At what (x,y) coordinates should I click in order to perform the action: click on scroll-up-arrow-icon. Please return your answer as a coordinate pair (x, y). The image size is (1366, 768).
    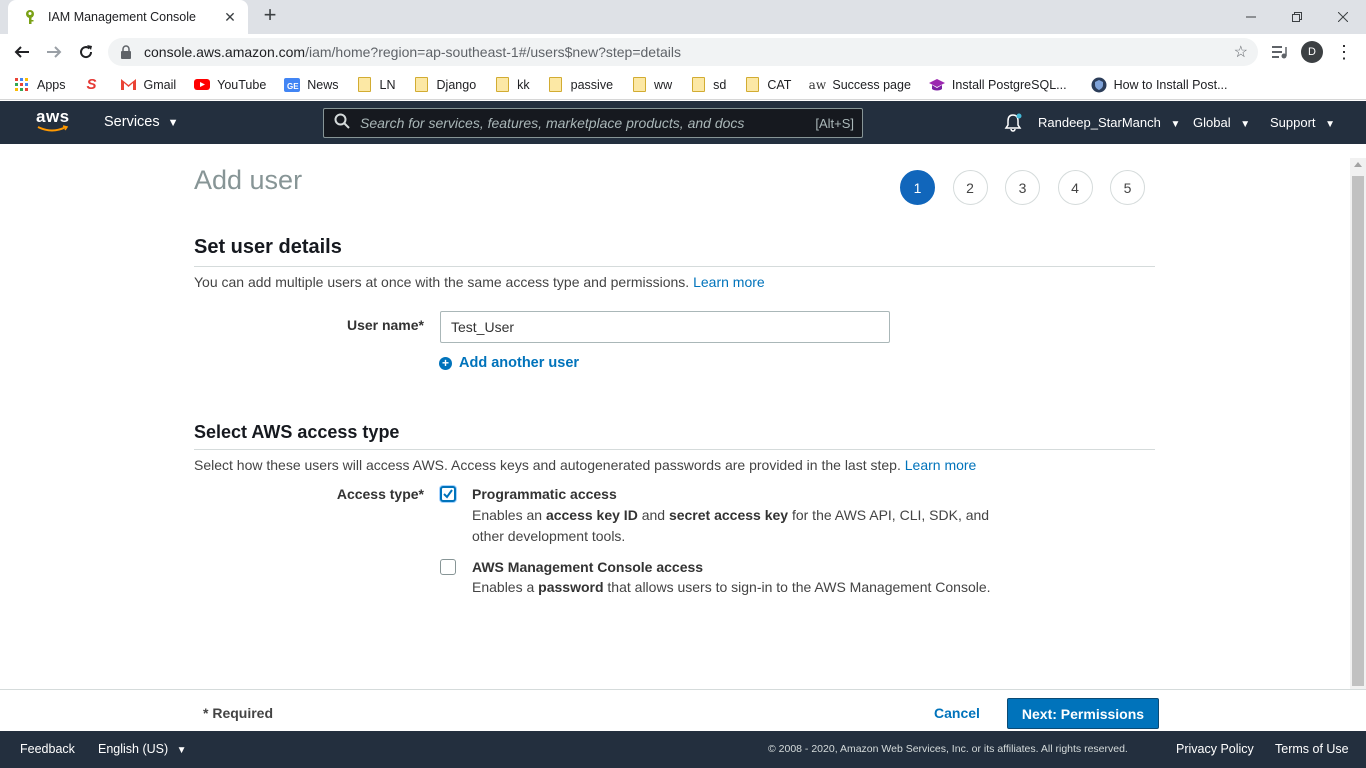
    Looking at the image, I should click on (1358, 164).